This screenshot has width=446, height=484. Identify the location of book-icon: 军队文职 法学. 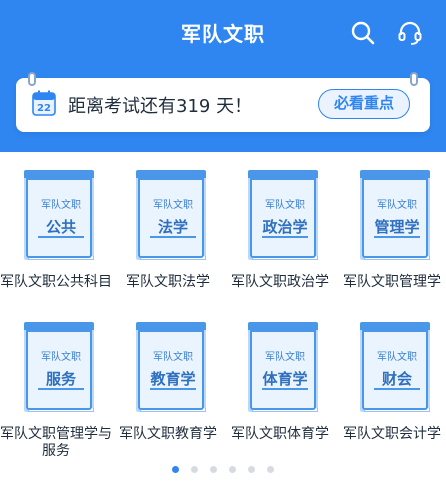
(168, 217).